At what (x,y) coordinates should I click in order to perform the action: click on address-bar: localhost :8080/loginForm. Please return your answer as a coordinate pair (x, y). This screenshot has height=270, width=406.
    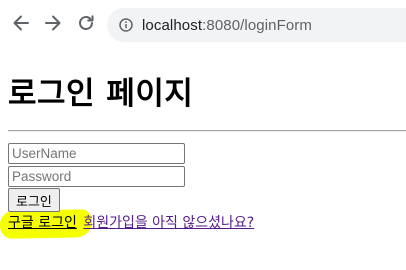
    Looking at the image, I should click on (256, 25).